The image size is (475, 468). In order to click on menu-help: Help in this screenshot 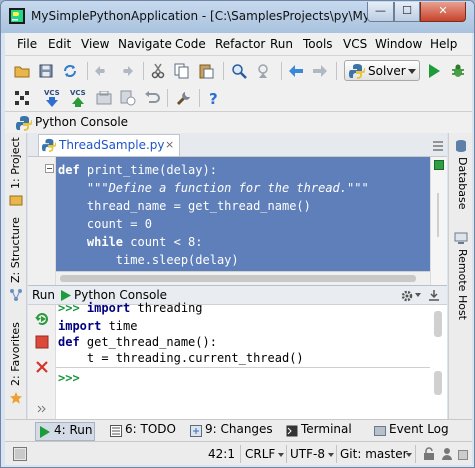, I will do `click(443, 44)`.